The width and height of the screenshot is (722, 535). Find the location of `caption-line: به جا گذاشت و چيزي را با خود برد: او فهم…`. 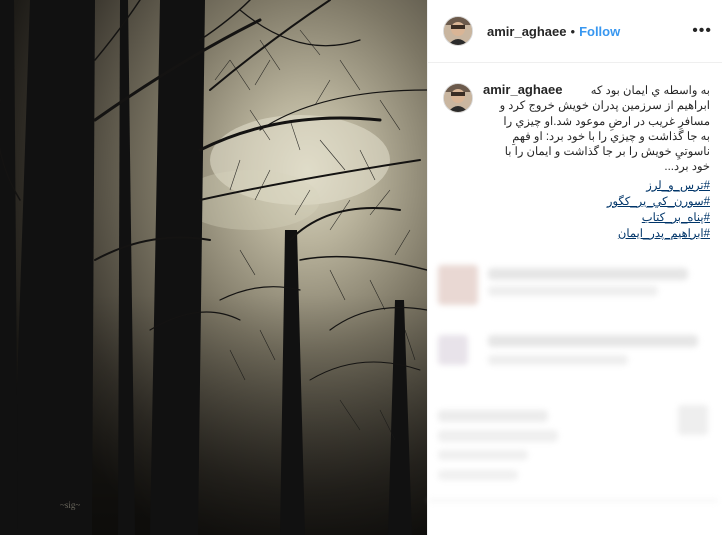

caption-line: به جا گذاشت و چيزي را با خود برد: او فهم… is located at coordinates (611, 136).